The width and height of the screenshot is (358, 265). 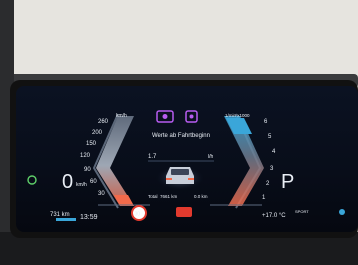 I want to click on current-speed: 0, so click(x=67, y=182).